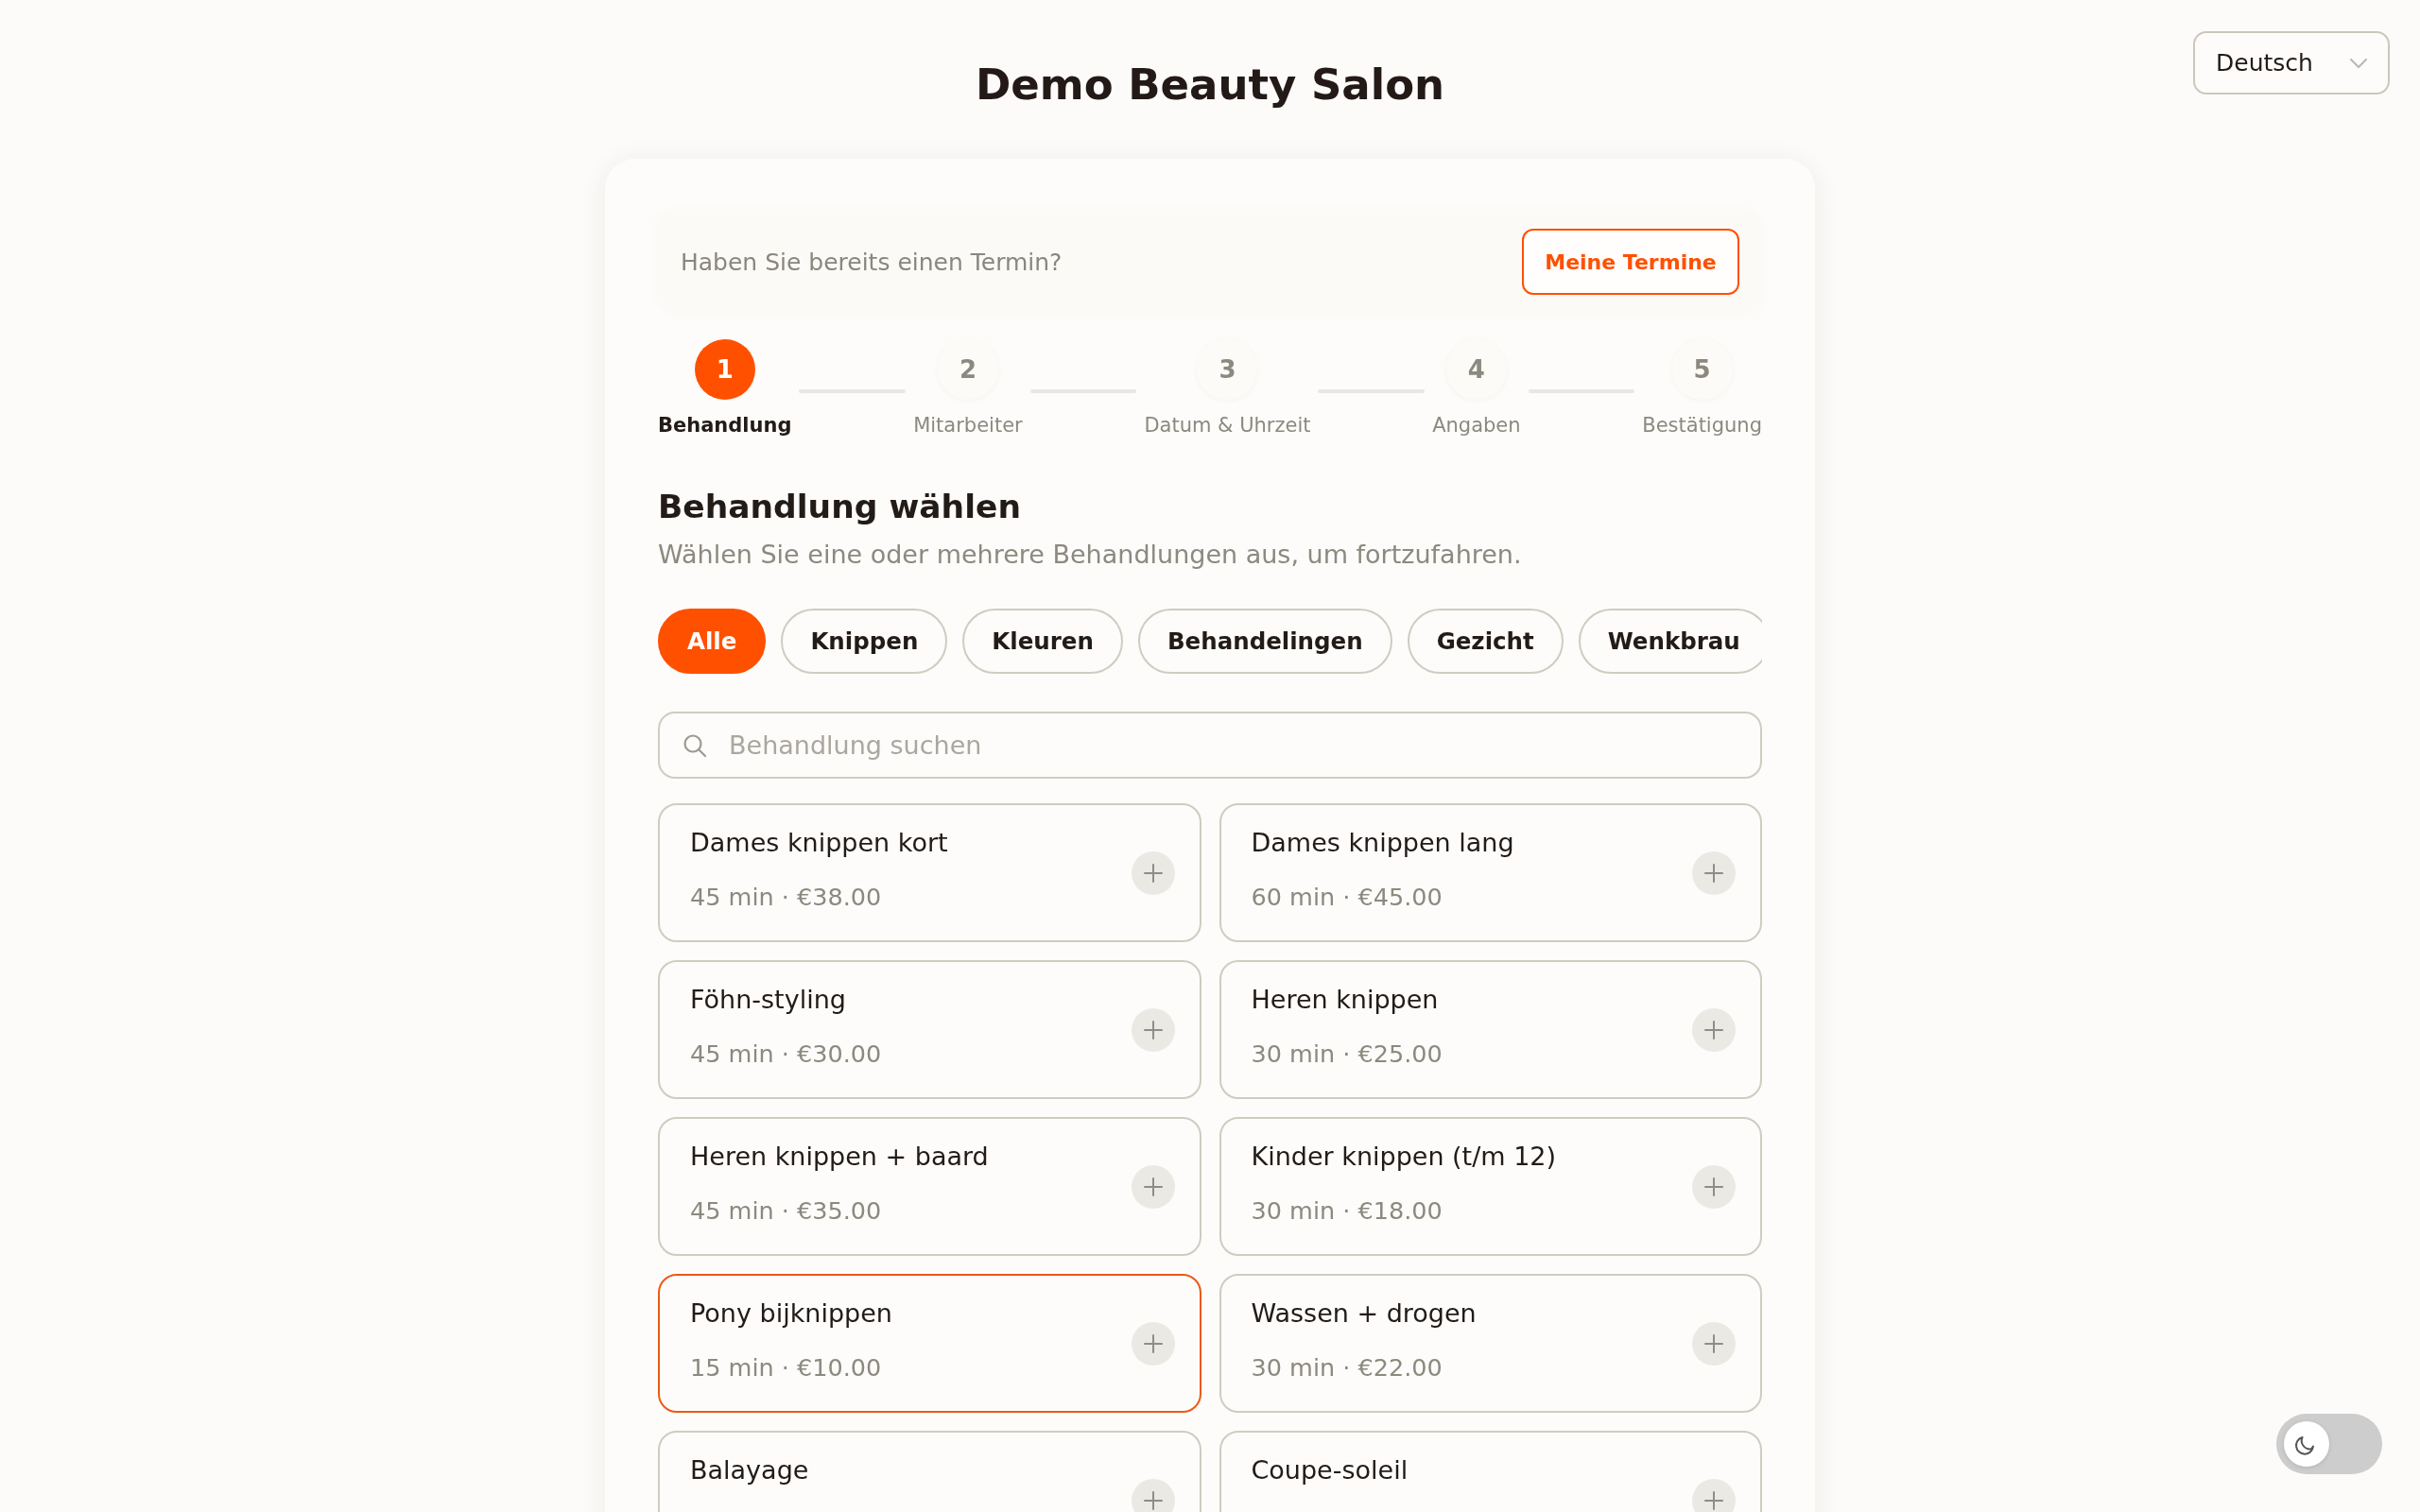  What do you see at coordinates (929, 872) in the screenshot?
I see `service-card: Dames knippen kort 45 min · €38.00` at bounding box center [929, 872].